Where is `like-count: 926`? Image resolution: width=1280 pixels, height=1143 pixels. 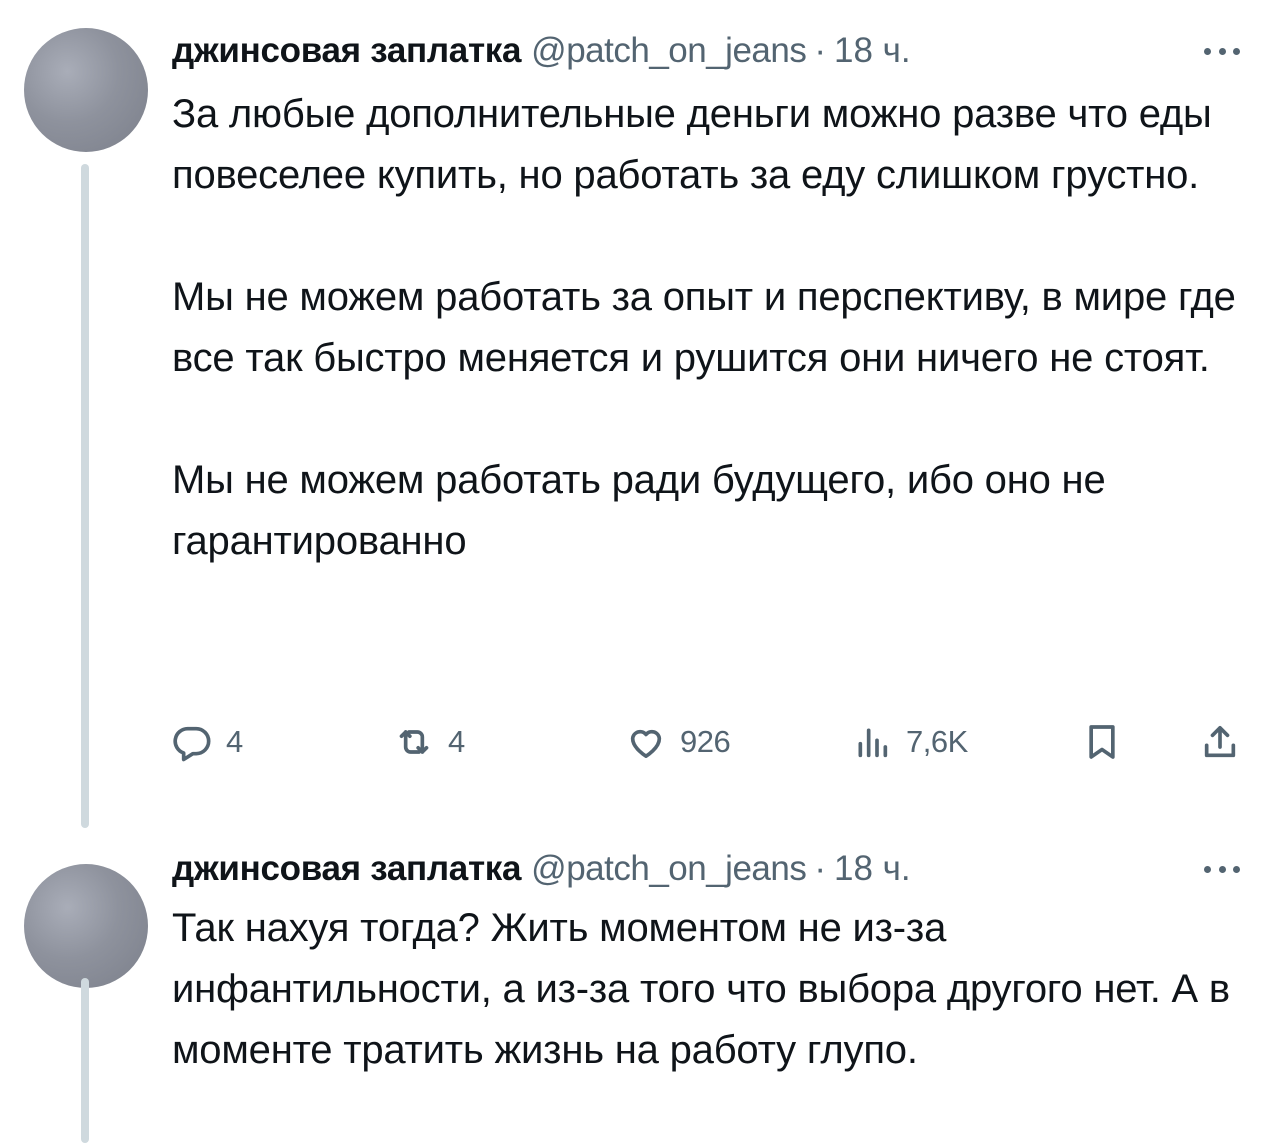
like-count: 926 is located at coordinates (705, 741).